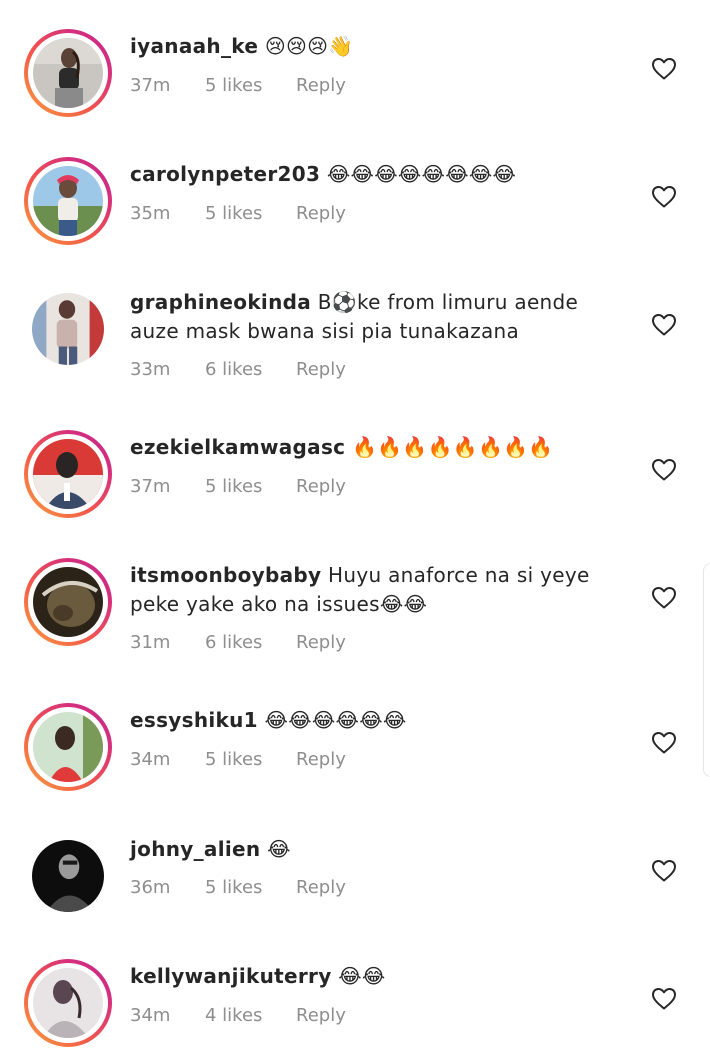  What do you see at coordinates (194, 720) in the screenshot?
I see `comment-username: essyshiku1` at bounding box center [194, 720].